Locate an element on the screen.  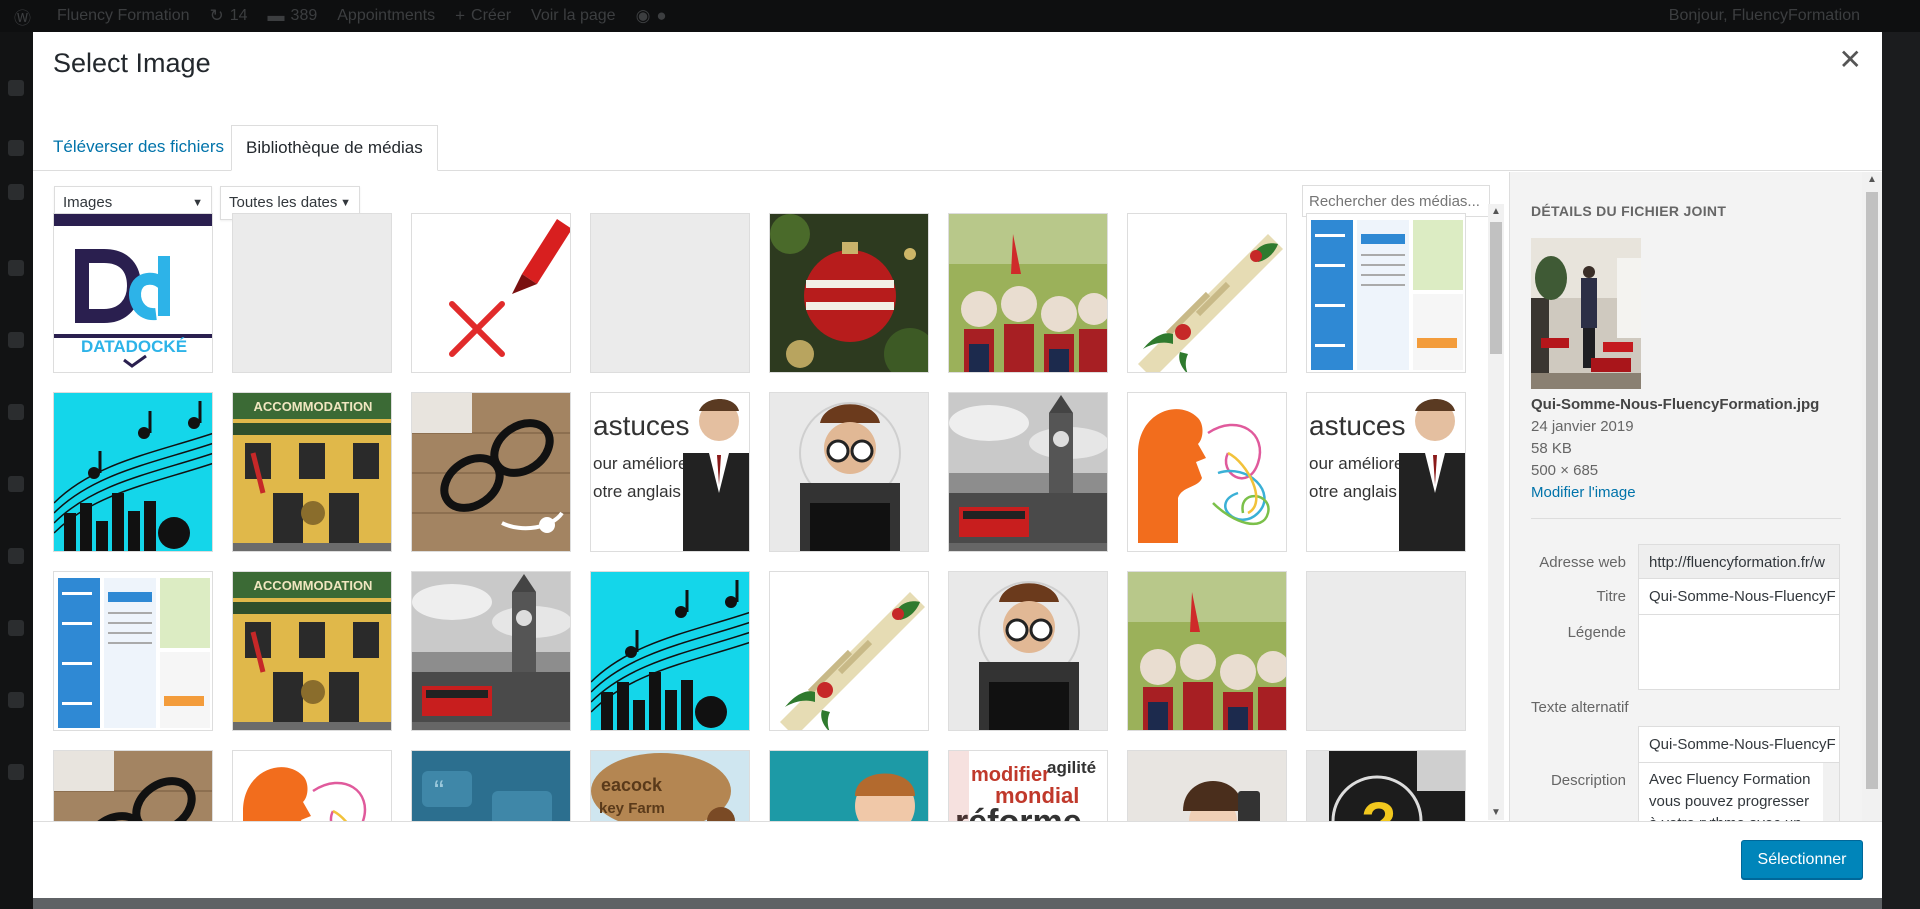
sidebar-scrollbar: ▲ ▼ is located at coordinates (1872, 512).